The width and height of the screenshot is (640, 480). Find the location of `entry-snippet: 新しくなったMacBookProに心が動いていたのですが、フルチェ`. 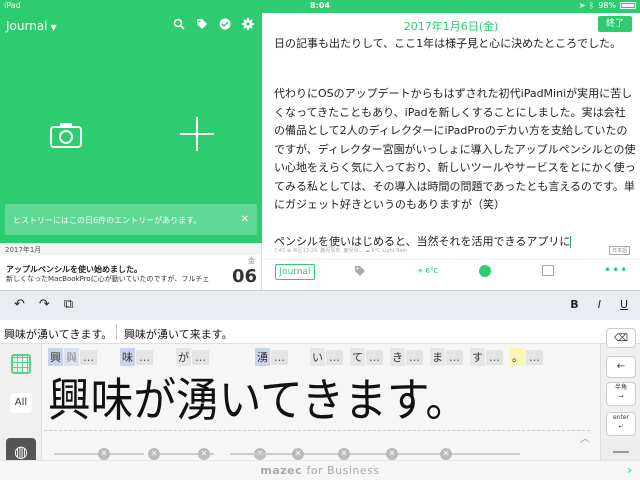

entry-snippet: 新しくなったMacBookProに心が動いていたのですが、フルチェ is located at coordinates (108, 279).